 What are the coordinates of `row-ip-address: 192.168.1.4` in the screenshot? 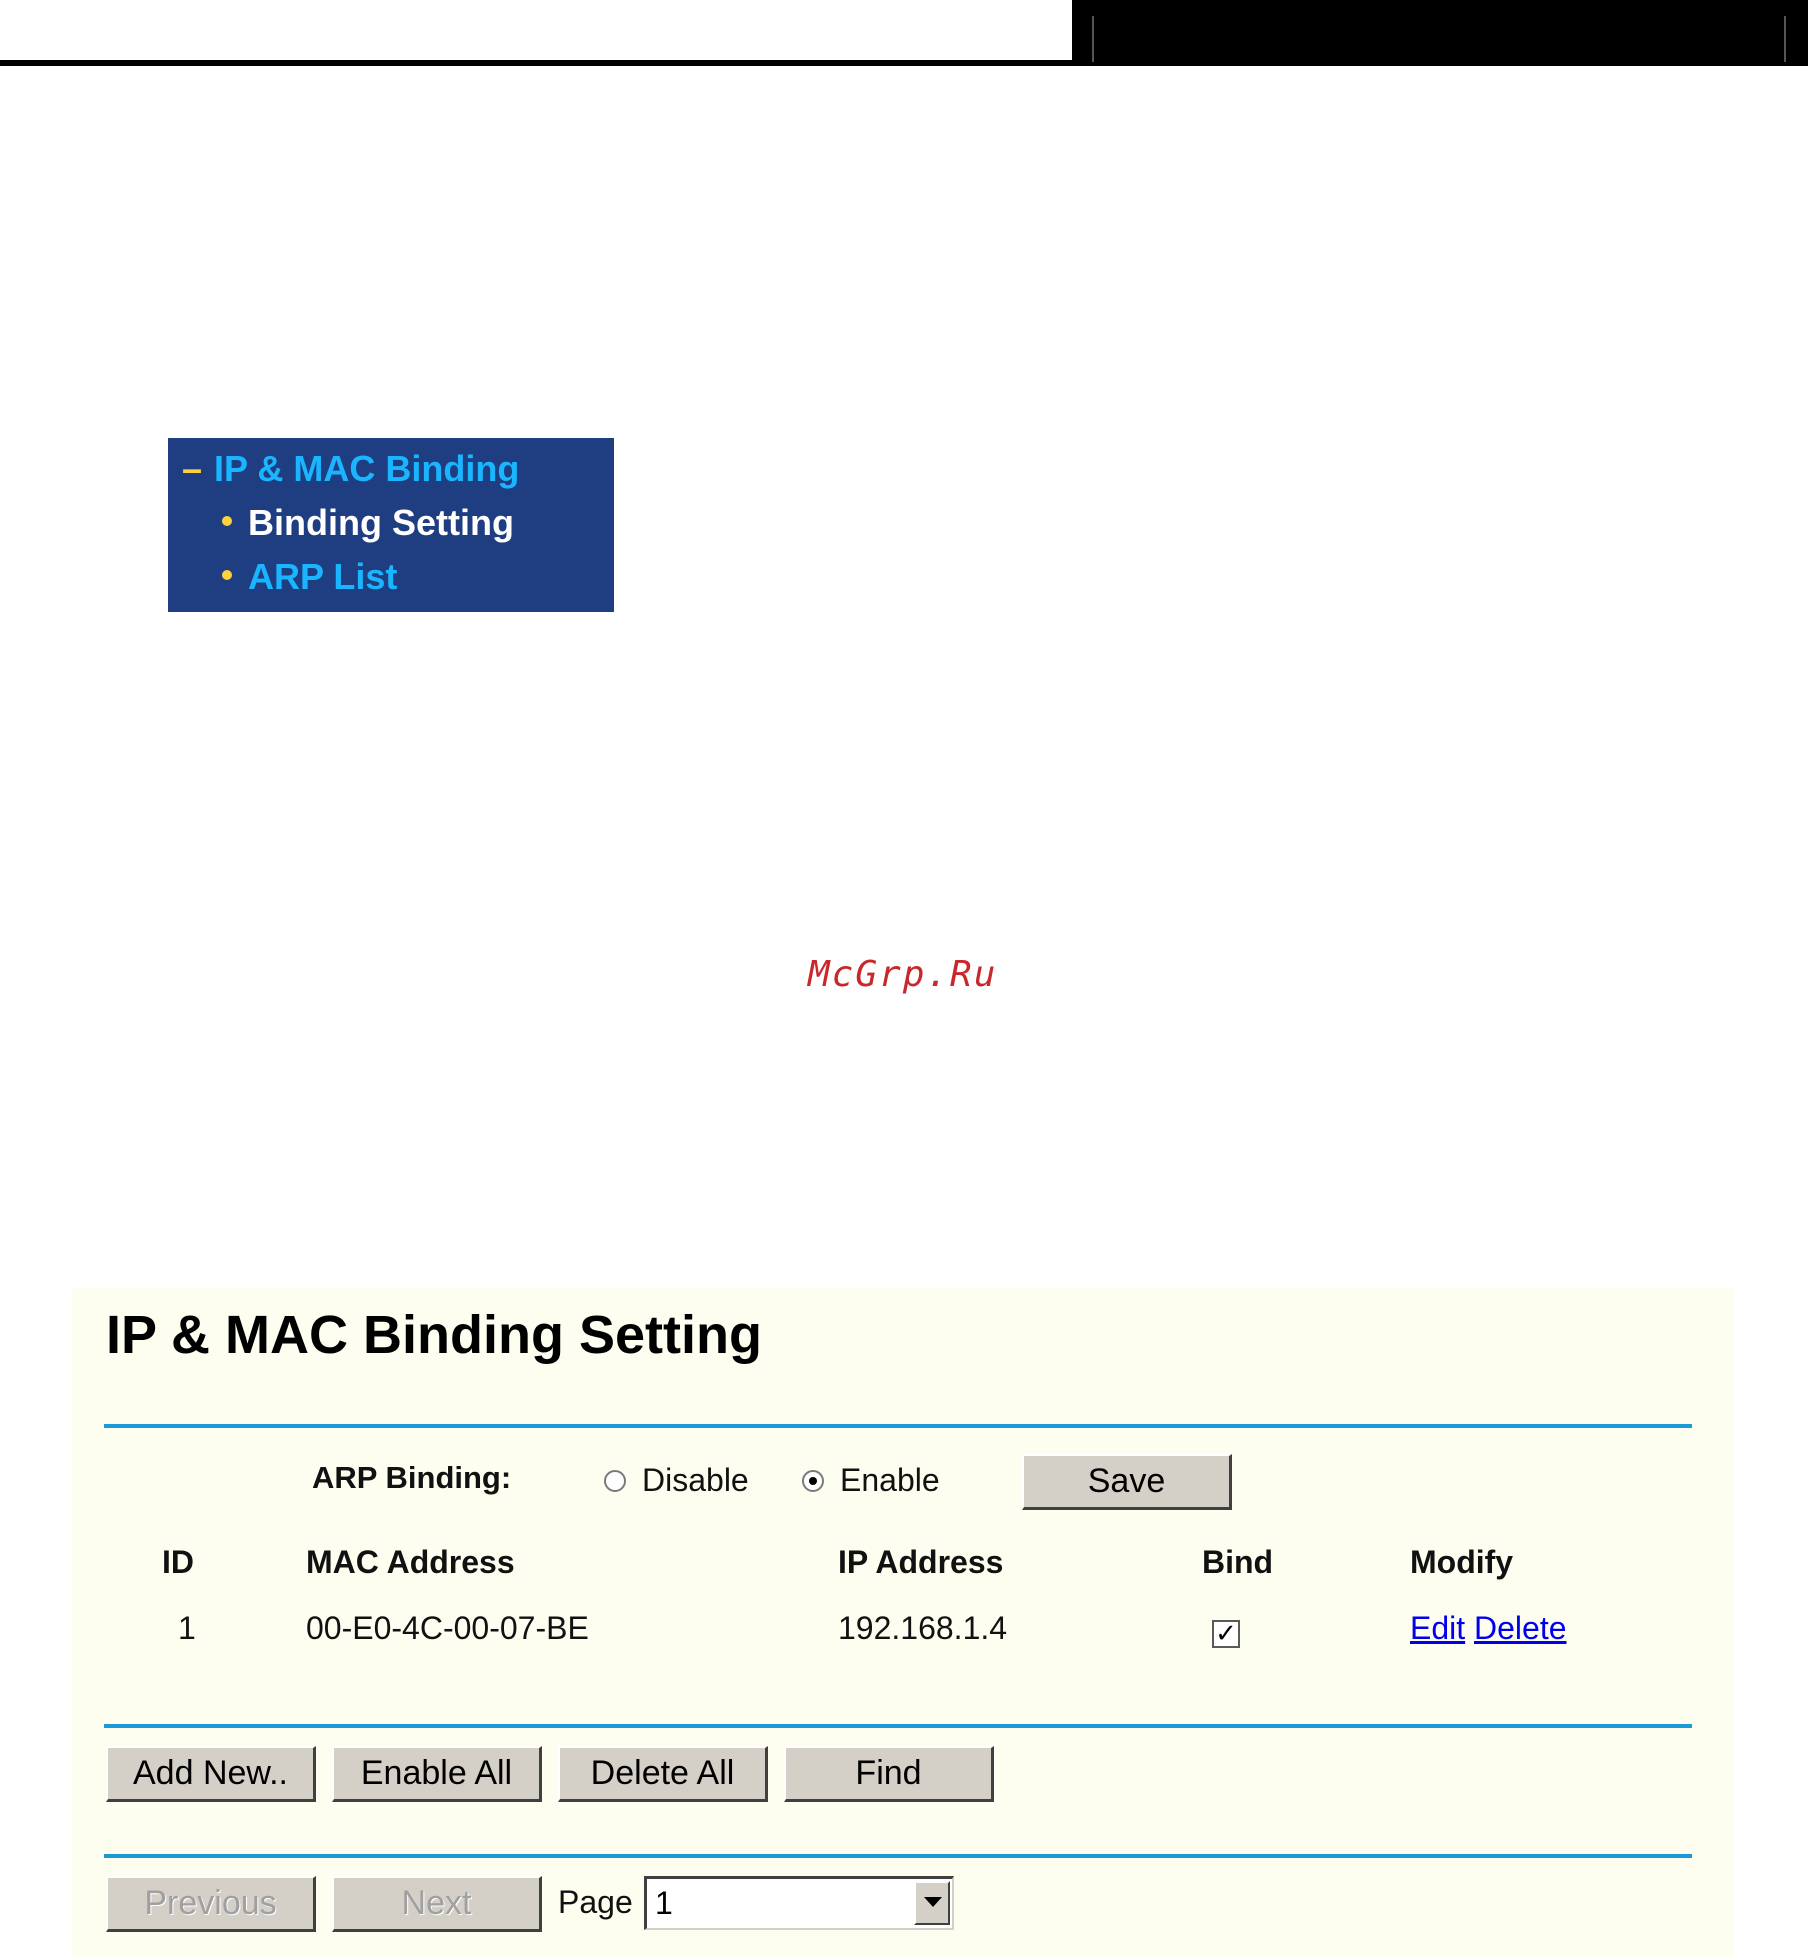 It's located at (923, 1628).